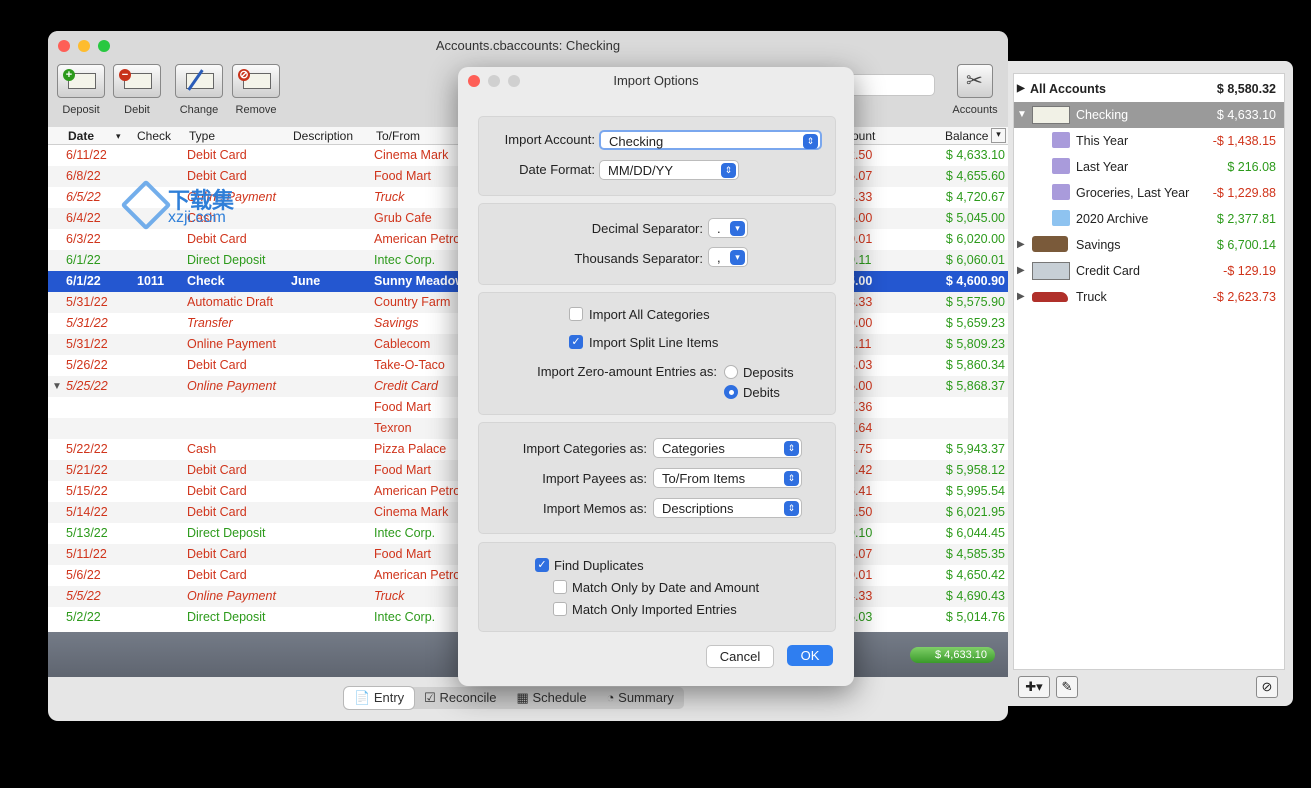  What do you see at coordinates (1061, 140) in the screenshot?
I see `smart-folder-icon` at bounding box center [1061, 140].